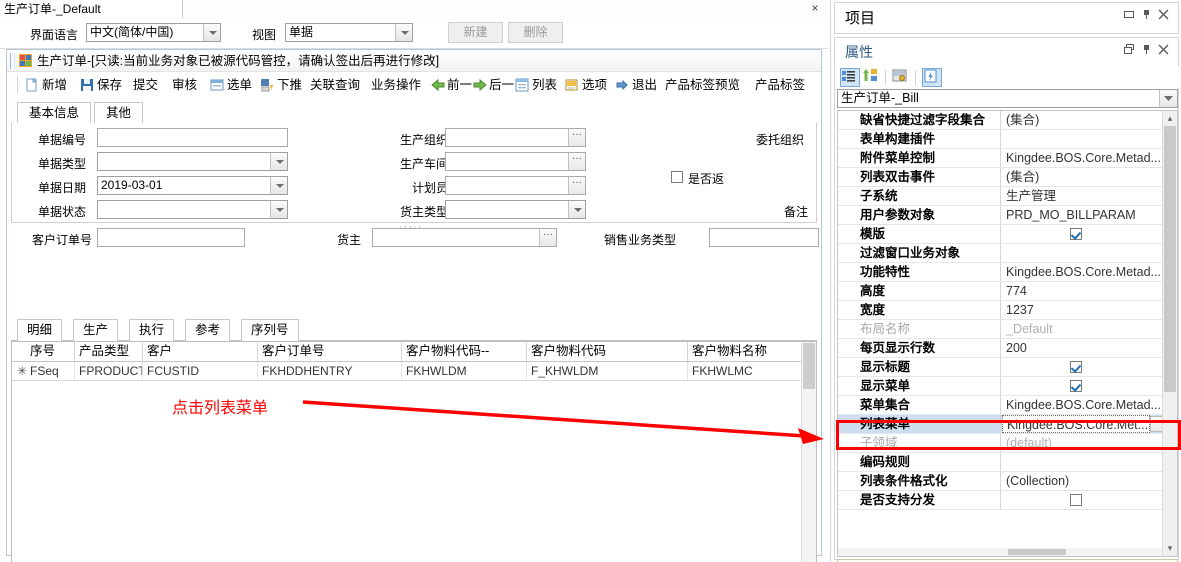  I want to click on property-row: 过滤窗口业务对象, so click(1007, 253).